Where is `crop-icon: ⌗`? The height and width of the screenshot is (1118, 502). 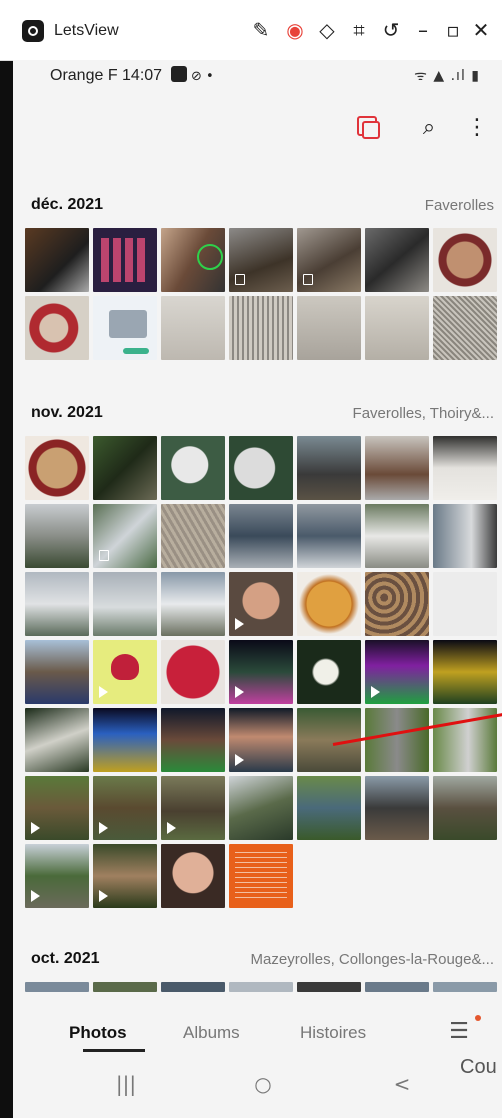 crop-icon: ⌗ is located at coordinates (359, 30).